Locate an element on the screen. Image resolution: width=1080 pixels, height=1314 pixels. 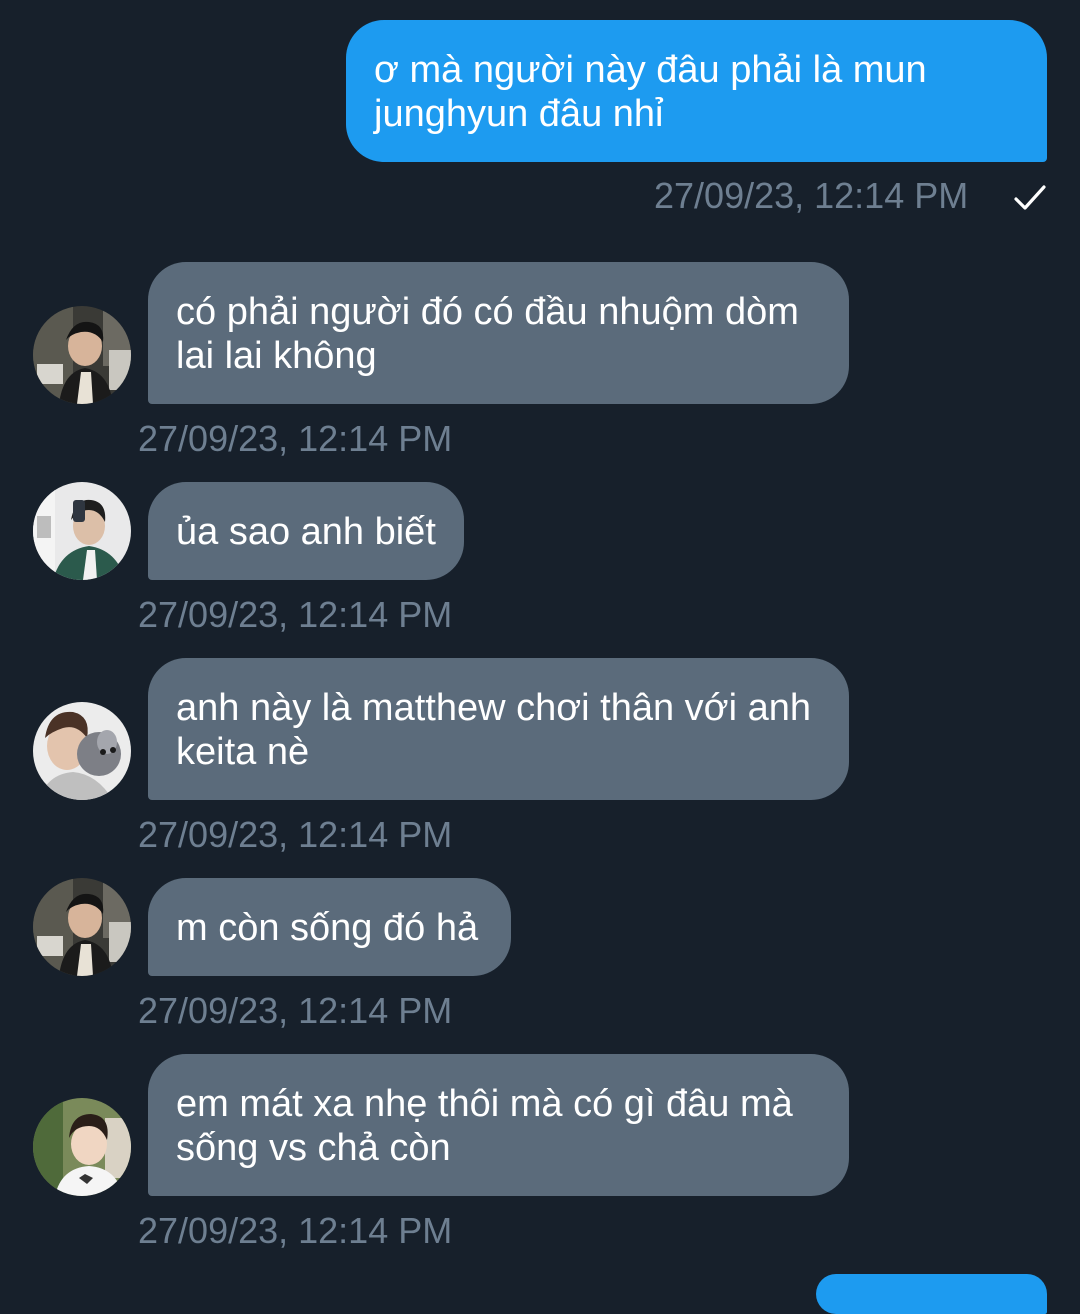
outgoing-message-bubble-partial is located at coordinates (931, 1294).